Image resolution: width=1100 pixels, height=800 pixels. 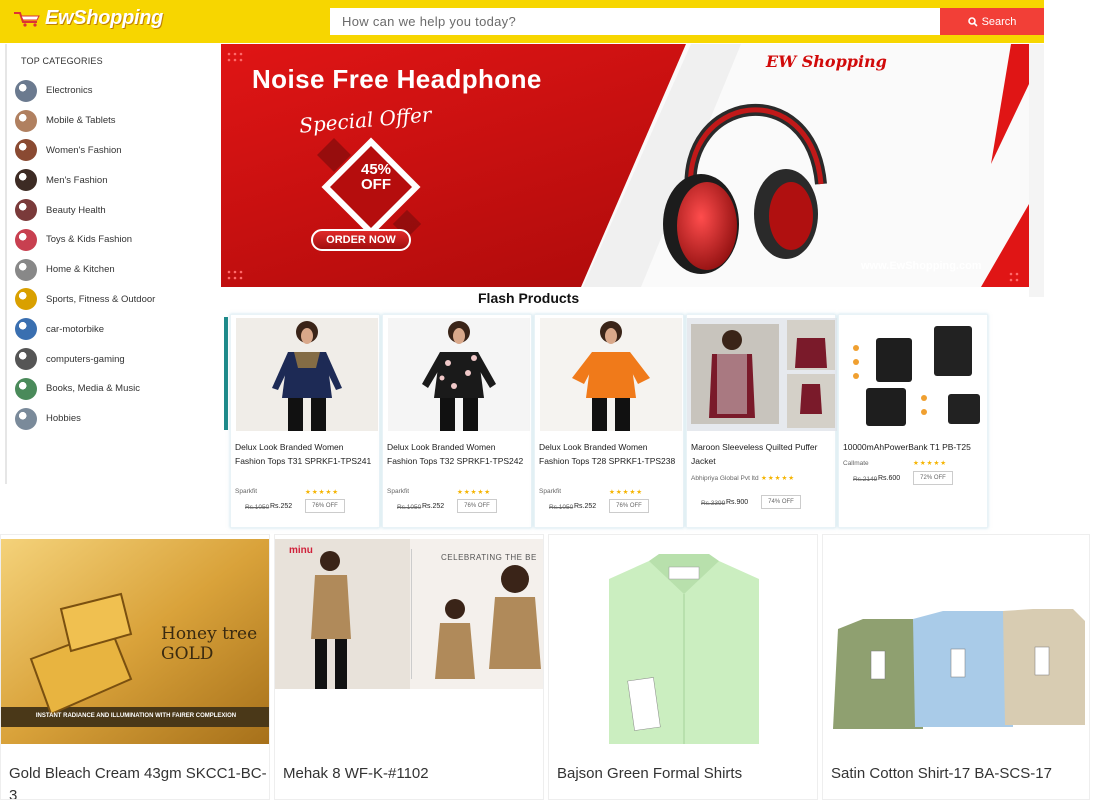 What do you see at coordinates (89, 240) in the screenshot?
I see `sidebar-item-label: Toys & Kids Fashion` at bounding box center [89, 240].